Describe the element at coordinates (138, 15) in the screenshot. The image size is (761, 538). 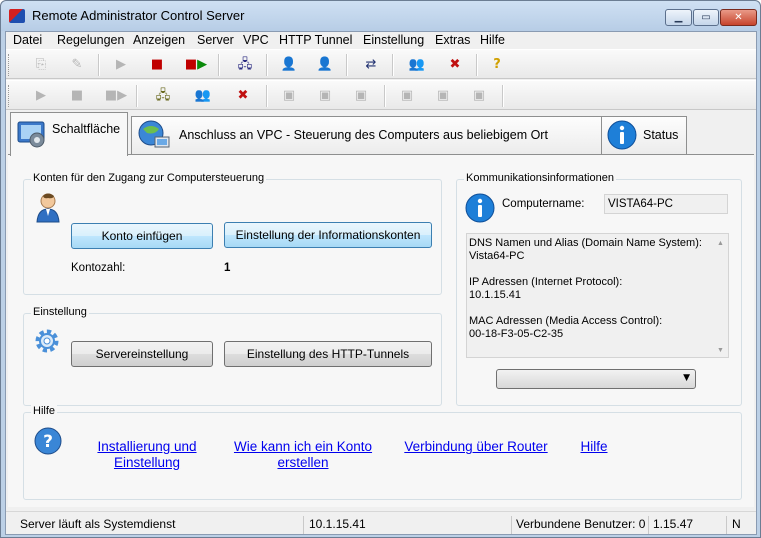
I see `window-title: Remote Administrator Control Server` at that location.